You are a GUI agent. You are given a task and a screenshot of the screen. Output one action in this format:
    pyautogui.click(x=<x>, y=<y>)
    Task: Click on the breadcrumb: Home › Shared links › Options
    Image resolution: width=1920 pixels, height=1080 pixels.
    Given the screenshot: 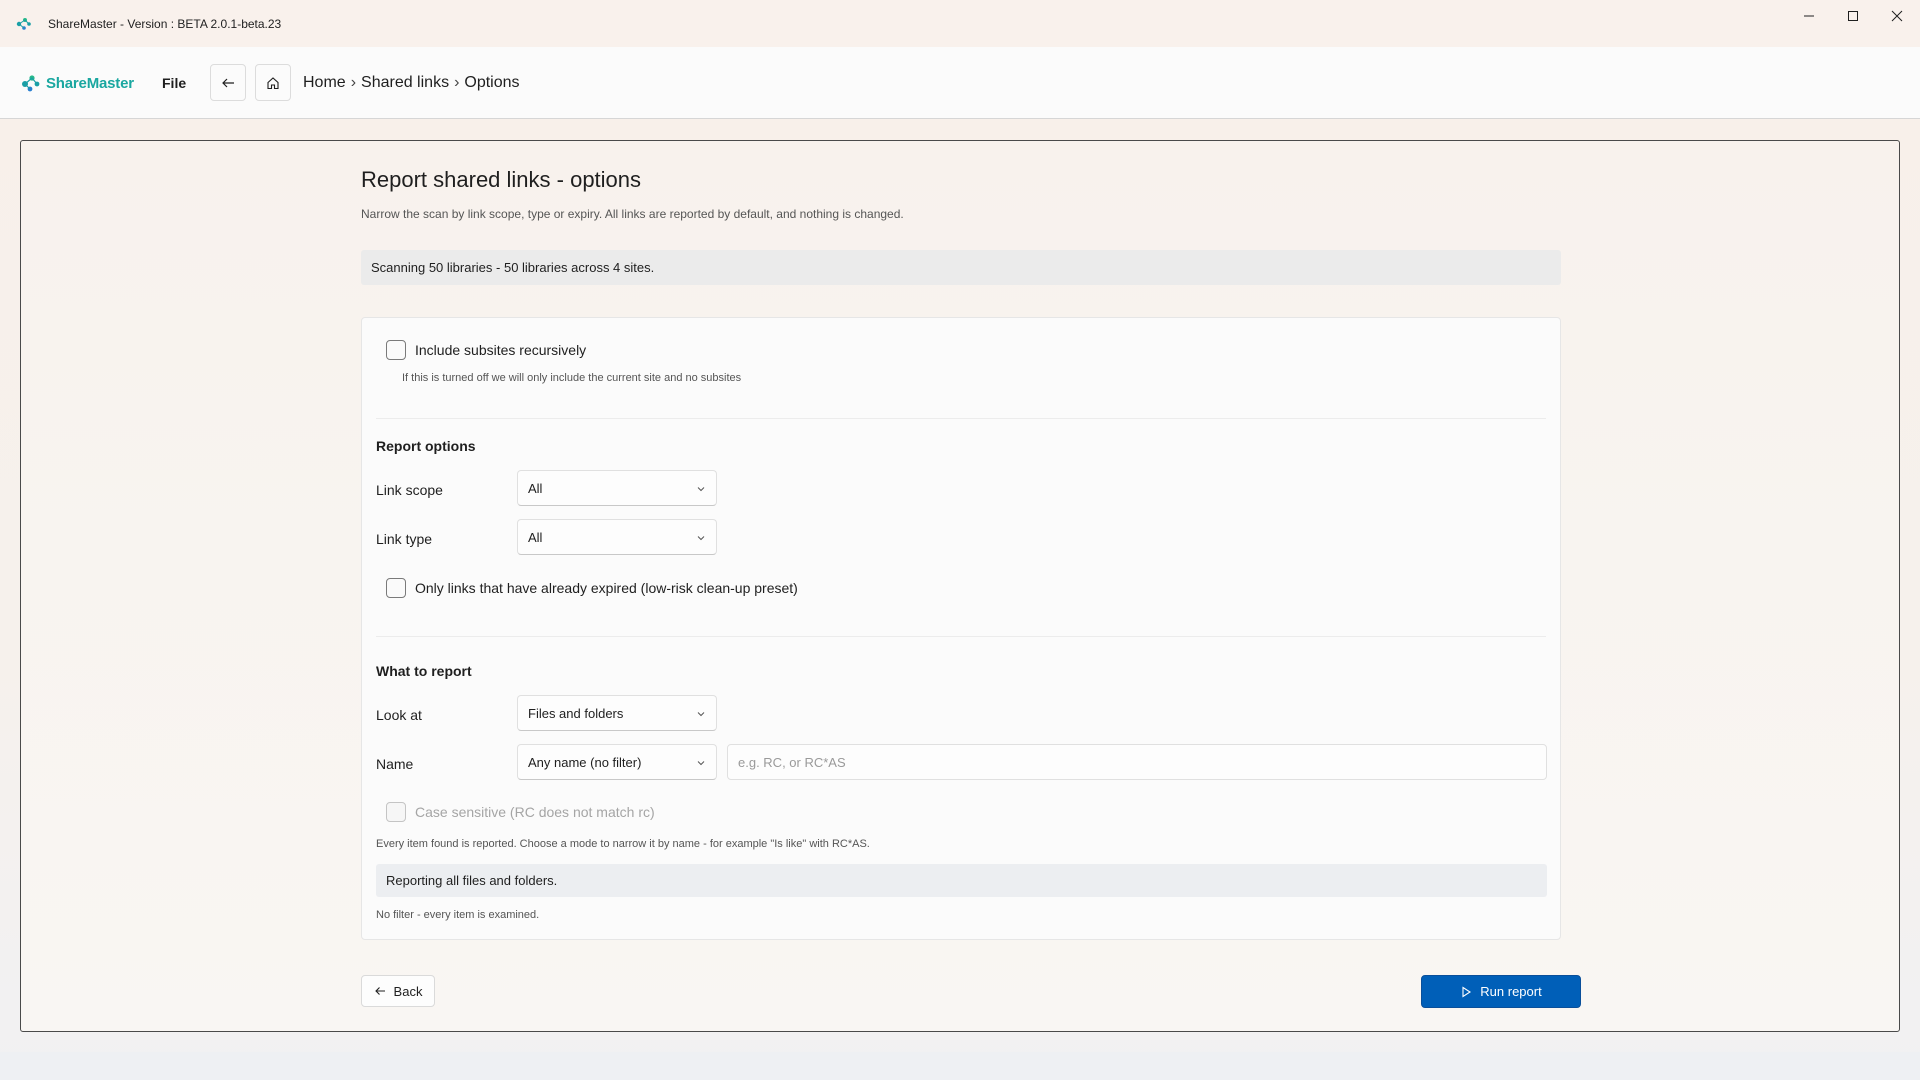 What is the action you would take?
    pyautogui.click(x=411, y=83)
    